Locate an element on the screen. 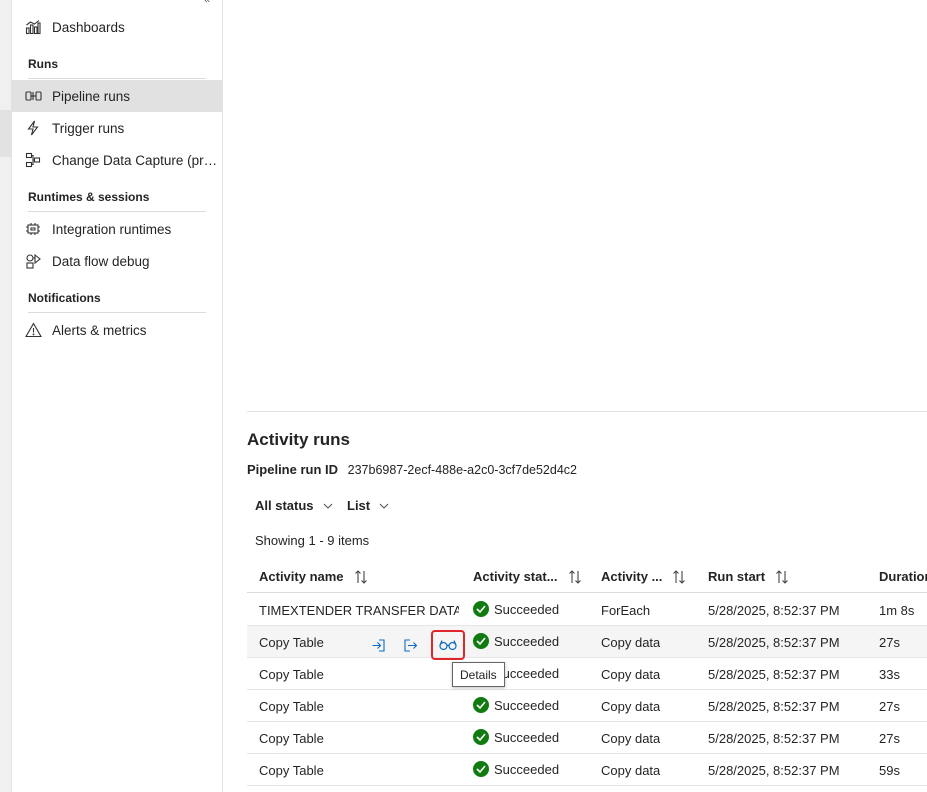  pipeline-run-id-label: Pipeline run ID is located at coordinates (293, 469).